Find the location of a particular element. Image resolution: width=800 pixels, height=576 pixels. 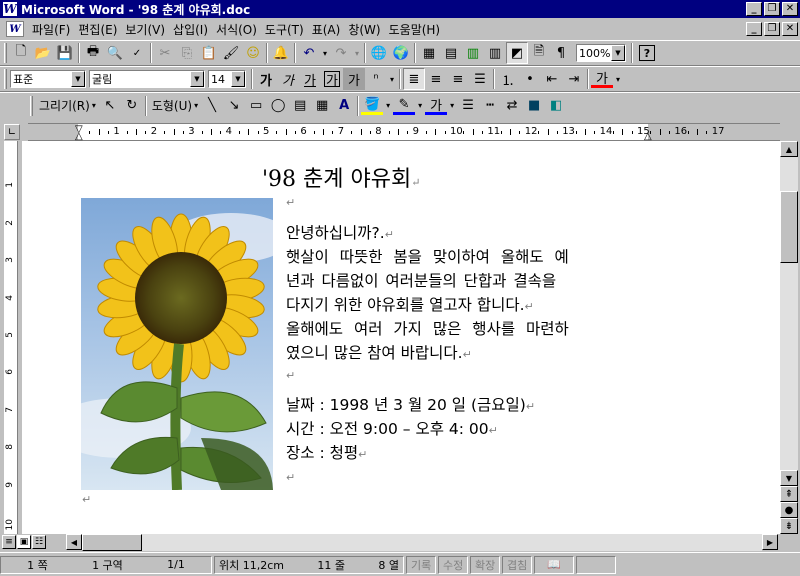

phonetic-icon: ⁿ is located at coordinates (376, 79).